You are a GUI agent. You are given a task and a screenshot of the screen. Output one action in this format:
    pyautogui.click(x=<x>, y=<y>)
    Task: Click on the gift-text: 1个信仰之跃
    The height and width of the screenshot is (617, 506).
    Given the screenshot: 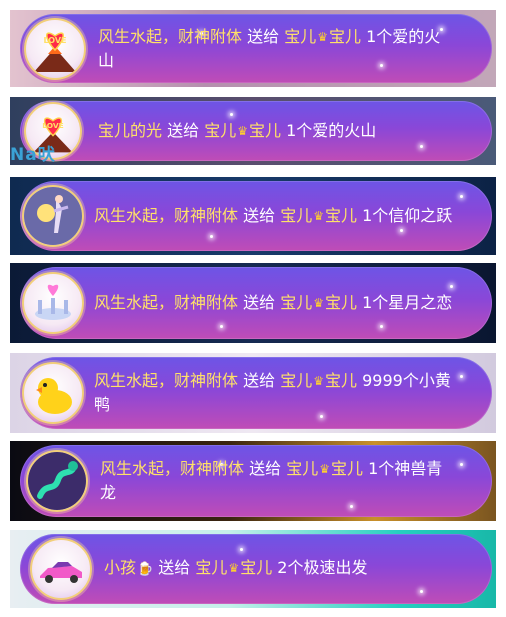 What is the action you would take?
    pyautogui.click(x=407, y=215)
    